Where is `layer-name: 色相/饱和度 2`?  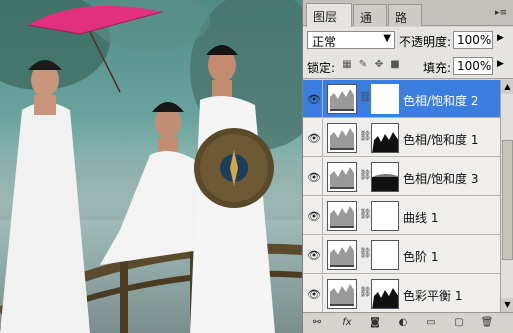 layer-name: 色相/饱和度 2 is located at coordinates (441, 101).